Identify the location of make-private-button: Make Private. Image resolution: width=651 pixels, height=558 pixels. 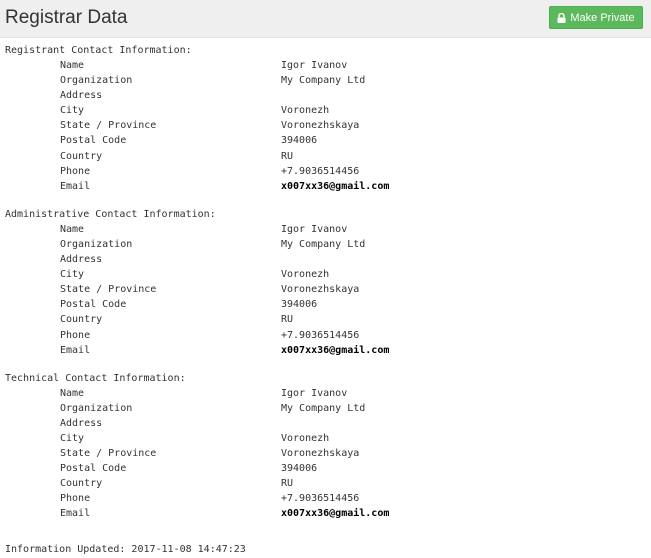
(596, 17).